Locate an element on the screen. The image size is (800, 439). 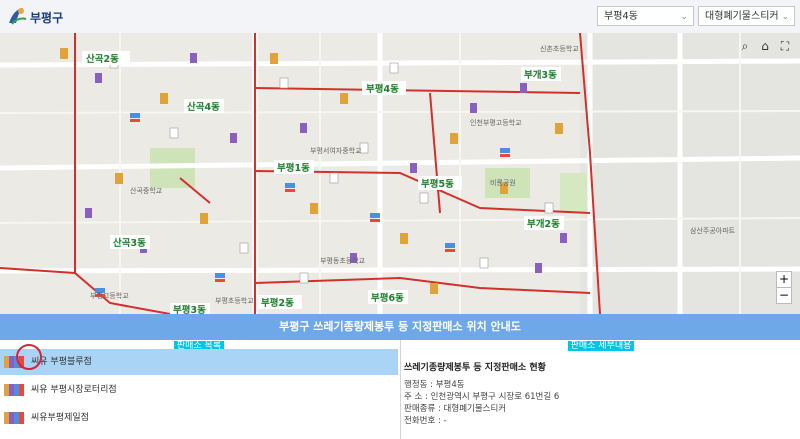
type-select: 대형폐기물스티커 ⌄ is located at coordinates (746, 16).